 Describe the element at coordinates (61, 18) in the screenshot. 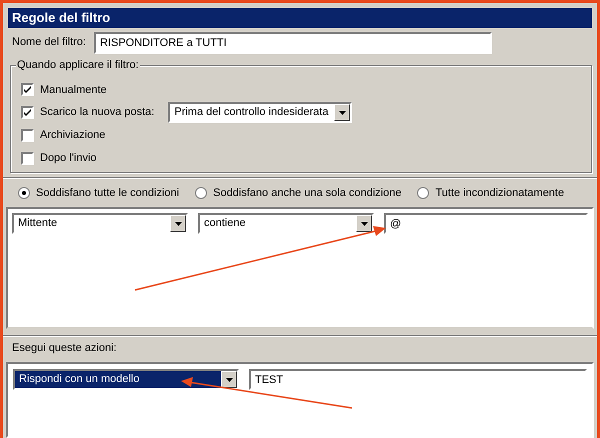

I see `window-title: Regole del filtro` at that location.